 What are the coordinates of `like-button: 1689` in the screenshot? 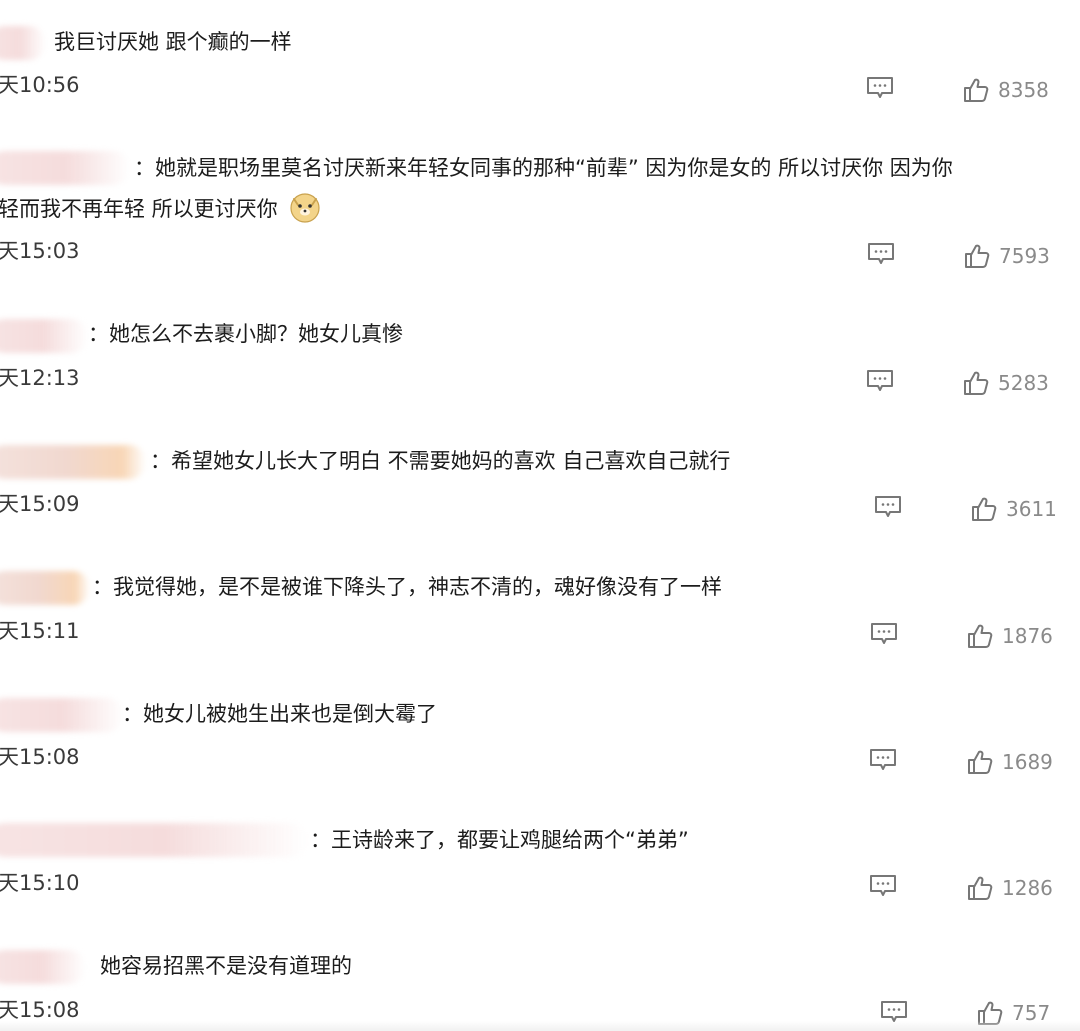 It's located at (1009, 762).